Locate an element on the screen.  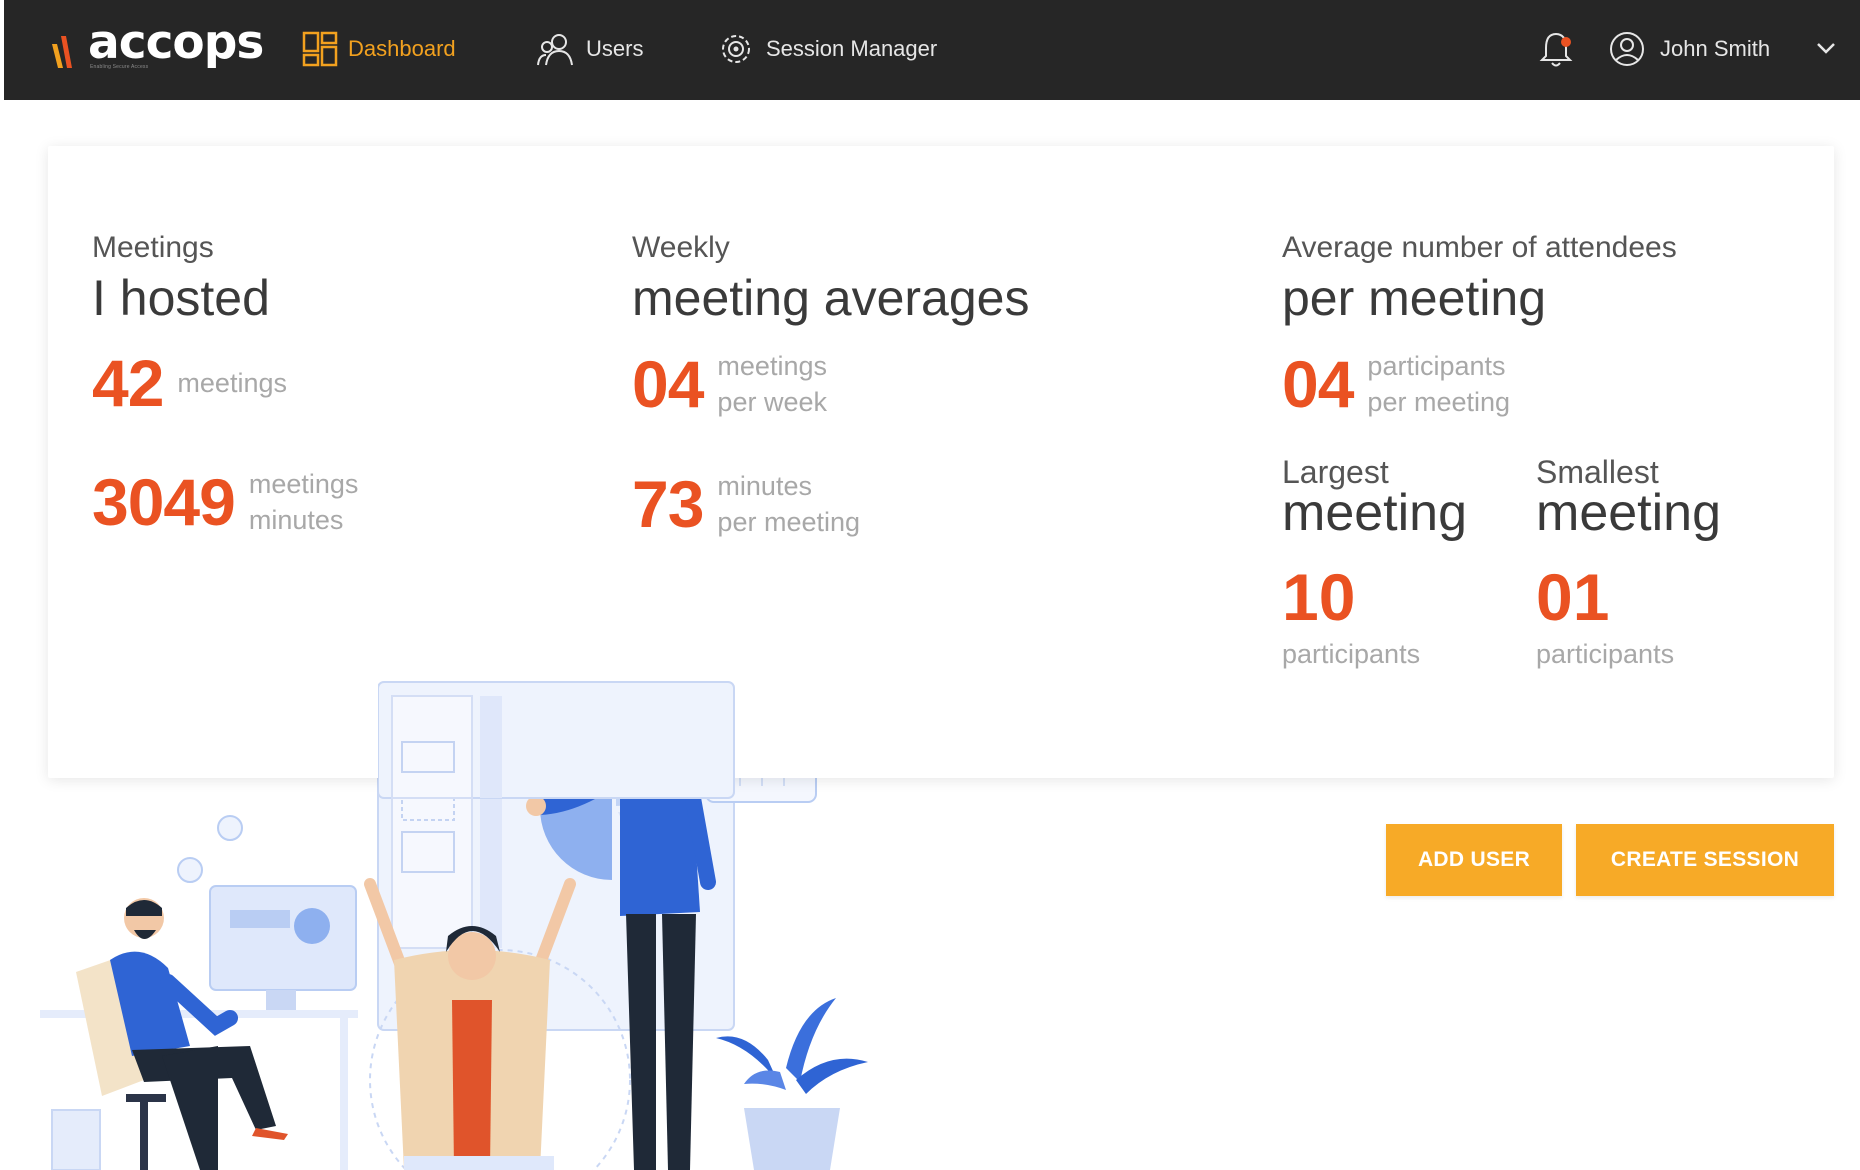
user-name: John Smith is located at coordinates (1715, 48).